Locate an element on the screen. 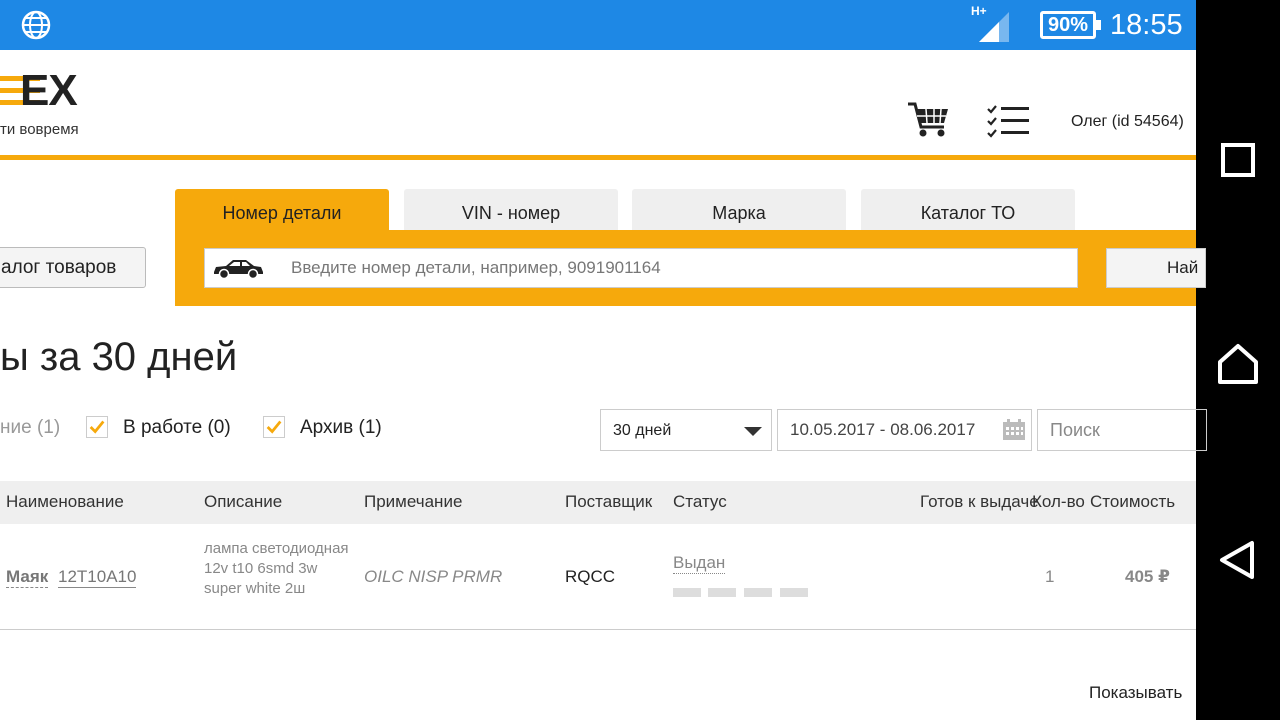 The height and width of the screenshot is (720, 1280). column-header-qty: Кол-во is located at coordinates (1058, 502).